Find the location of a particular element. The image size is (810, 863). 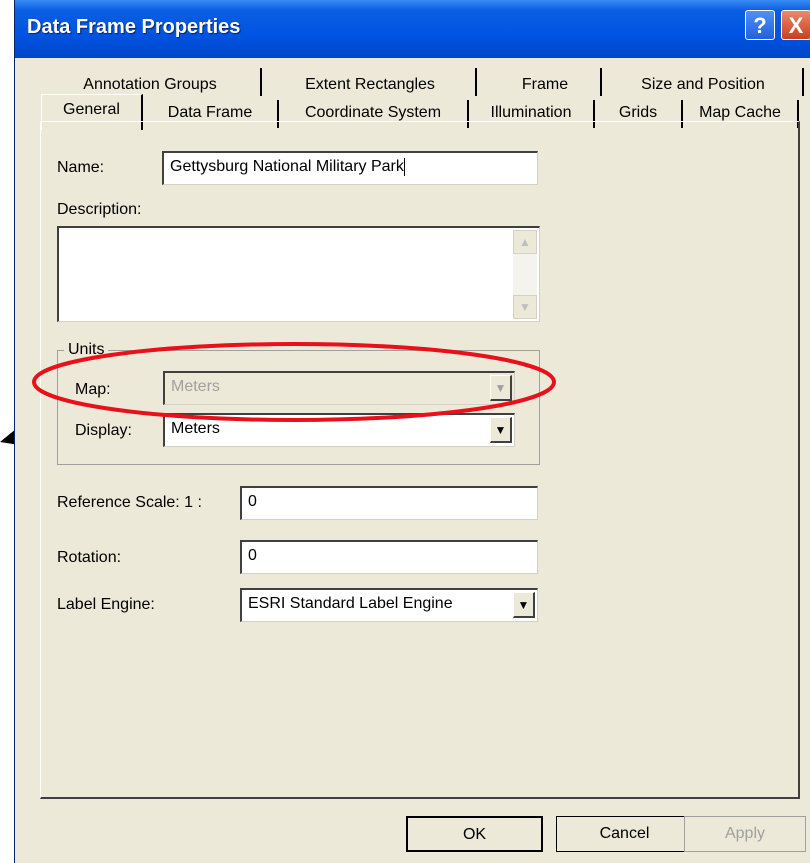

text-cursor is located at coordinates (404, 166).